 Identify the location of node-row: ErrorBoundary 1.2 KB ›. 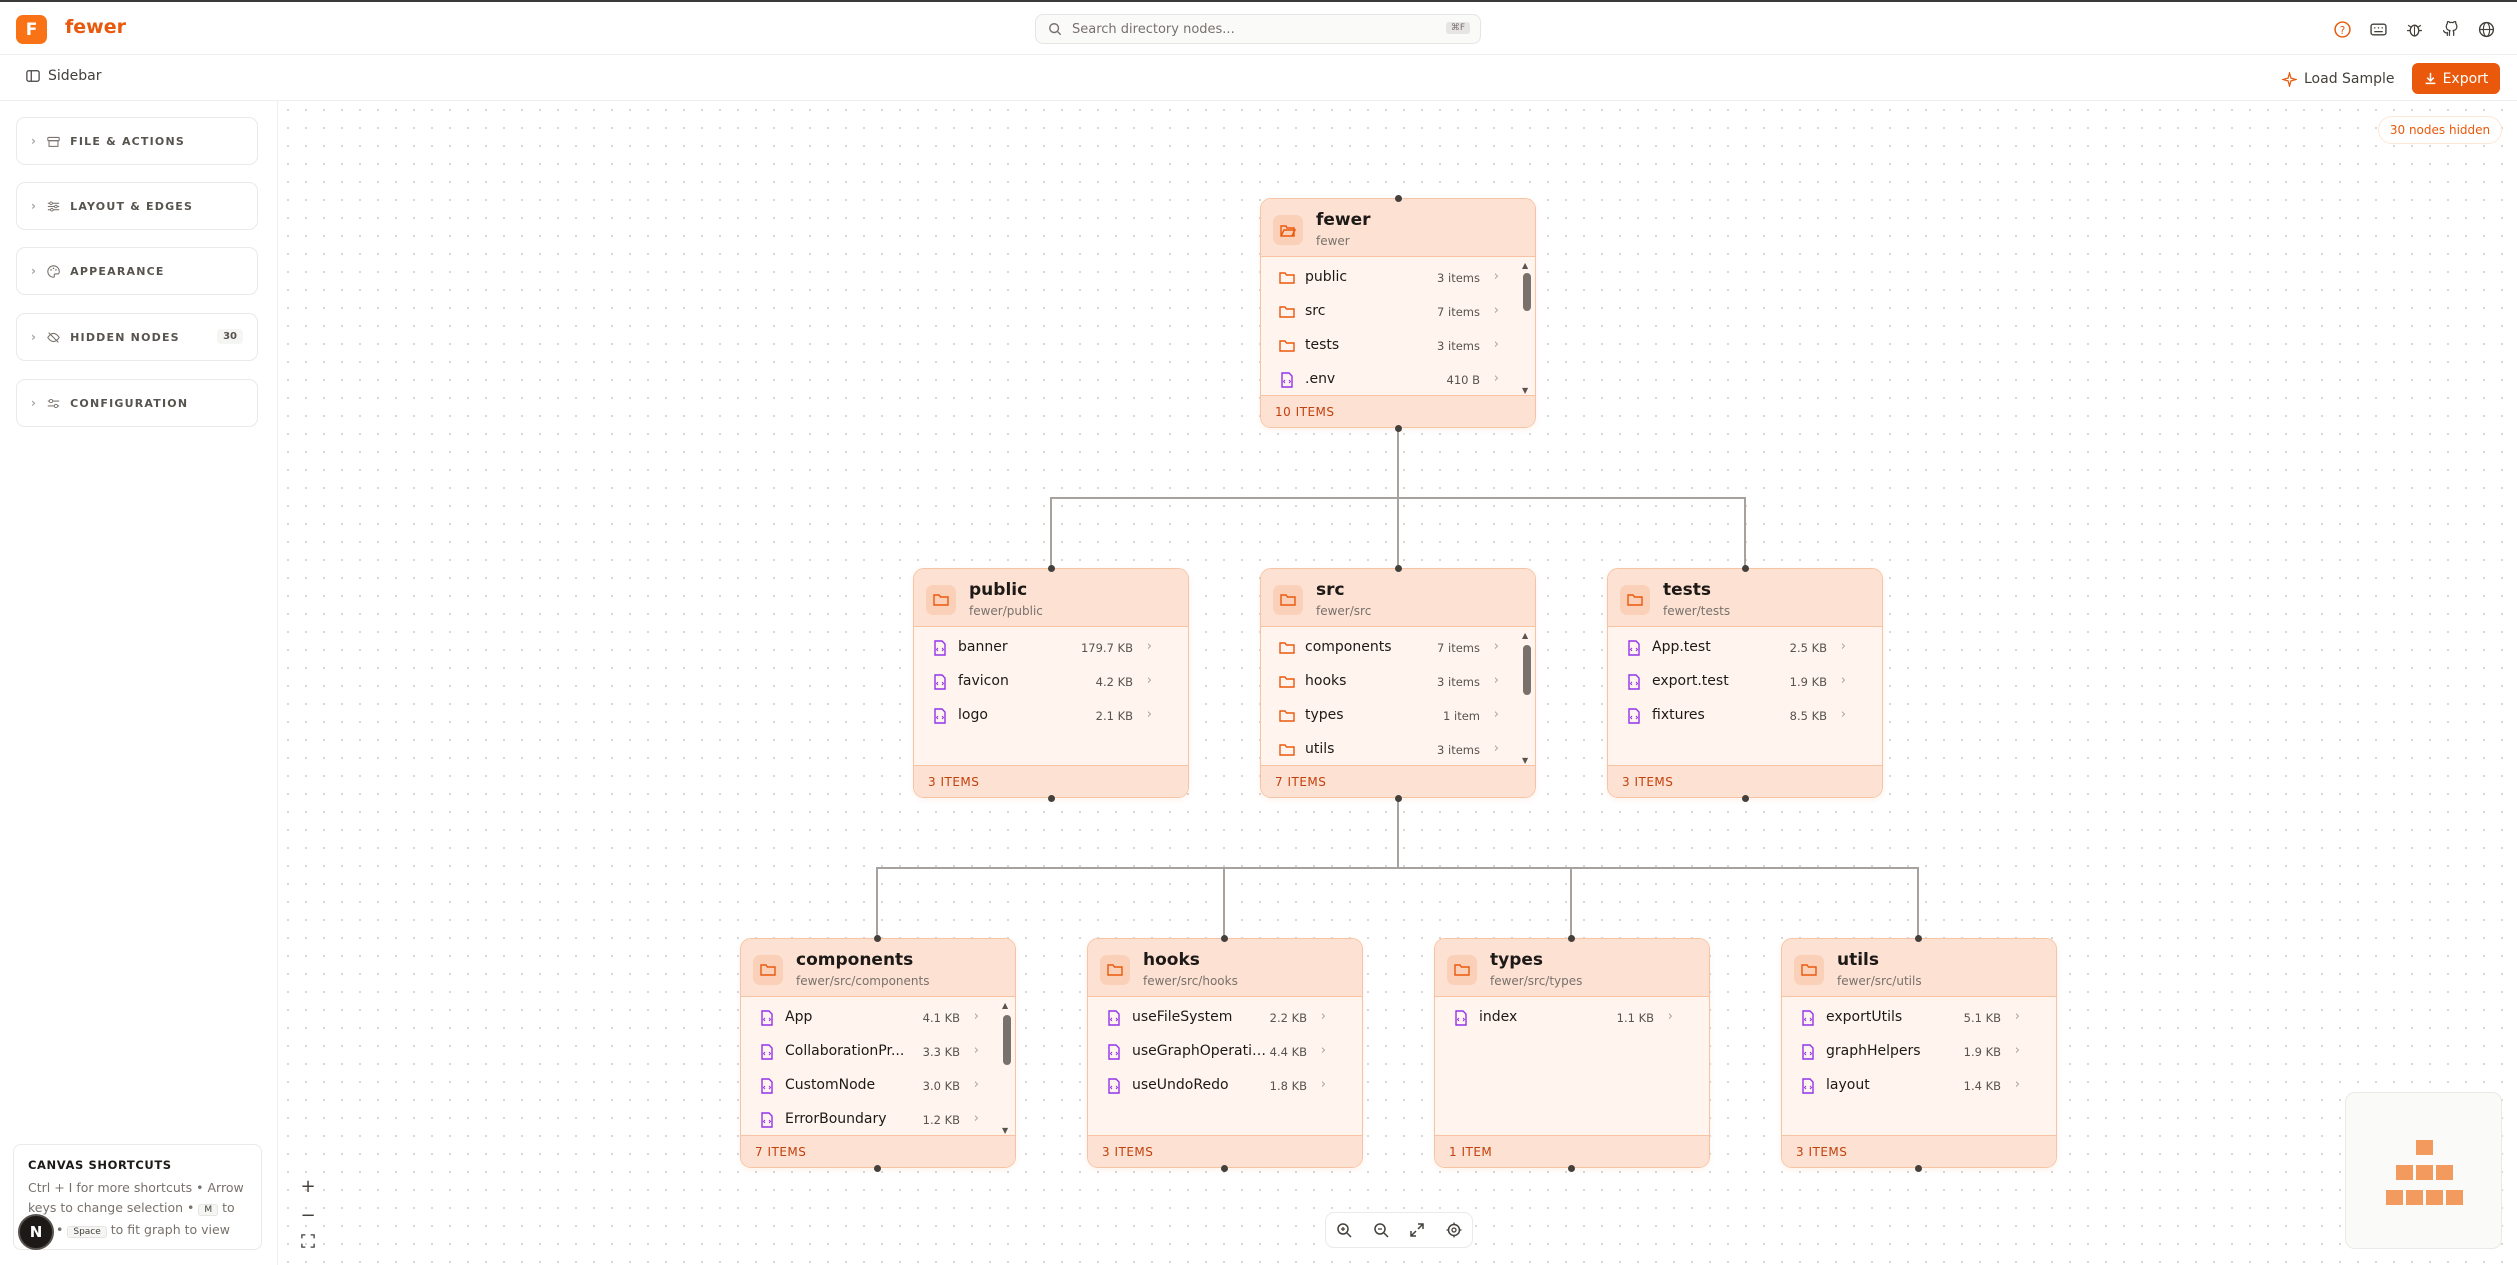
(878, 1120).